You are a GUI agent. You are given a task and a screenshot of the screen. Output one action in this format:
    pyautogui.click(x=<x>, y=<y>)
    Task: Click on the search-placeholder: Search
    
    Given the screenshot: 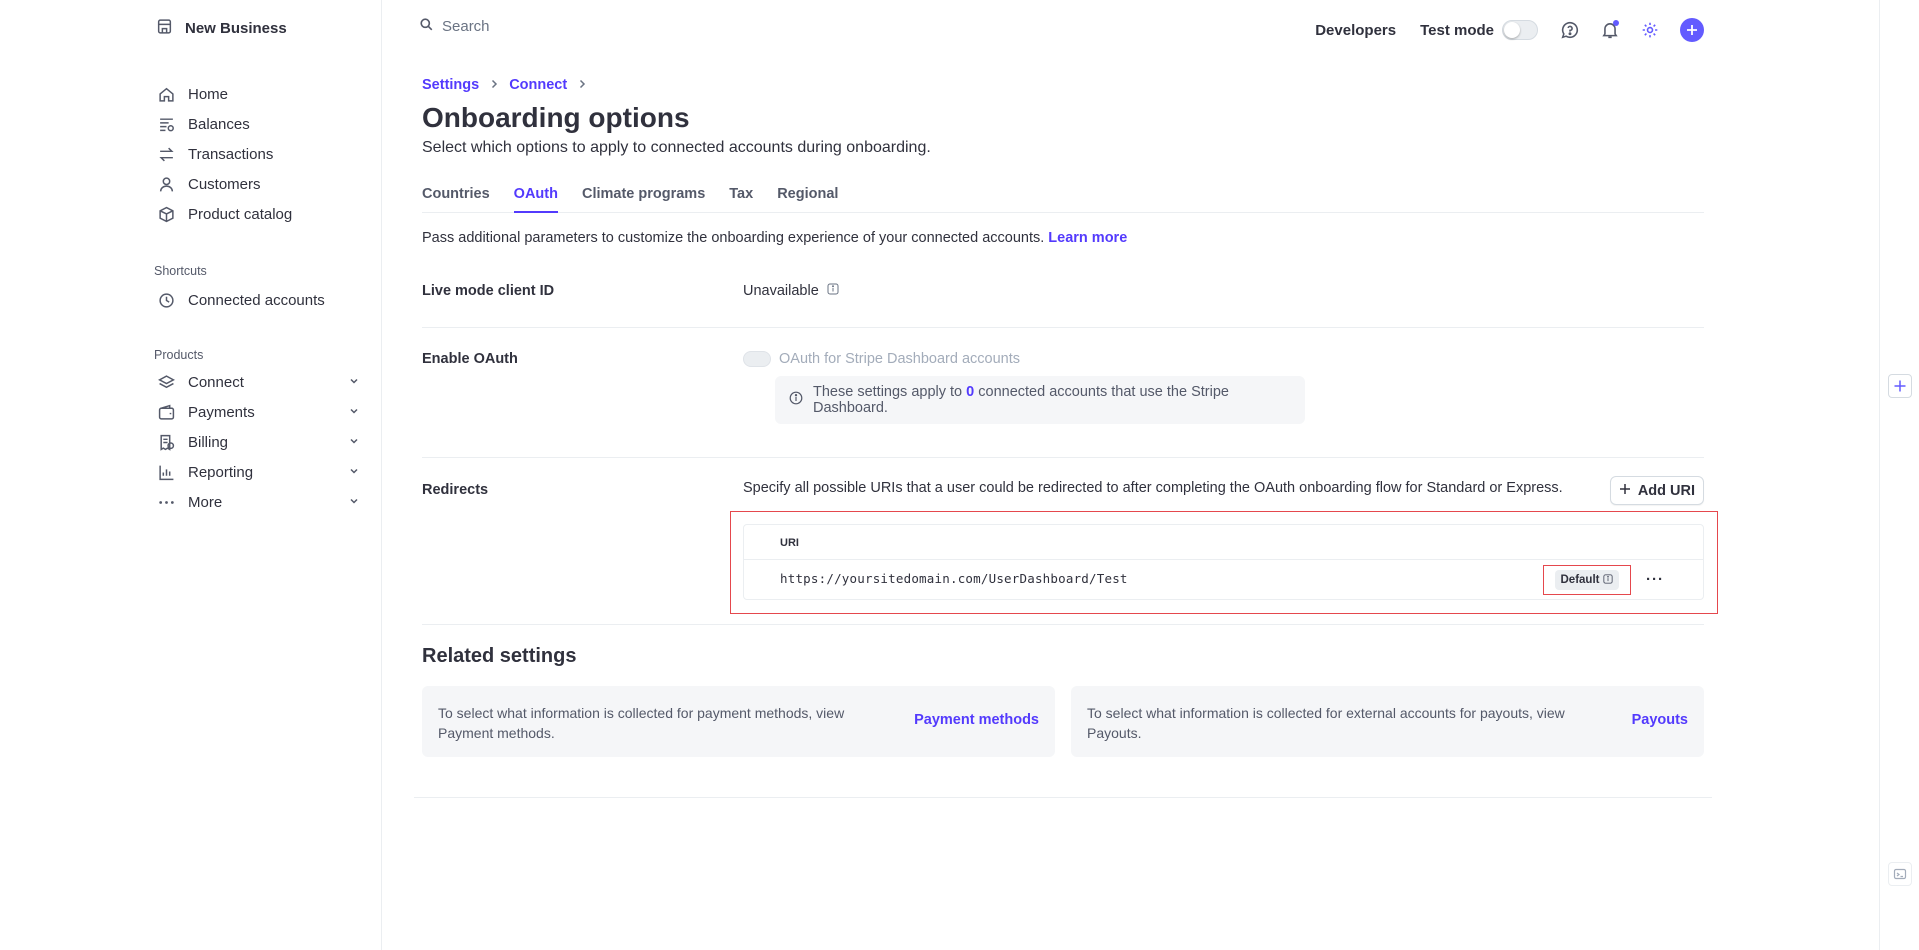 What is the action you would take?
    pyautogui.click(x=466, y=26)
    